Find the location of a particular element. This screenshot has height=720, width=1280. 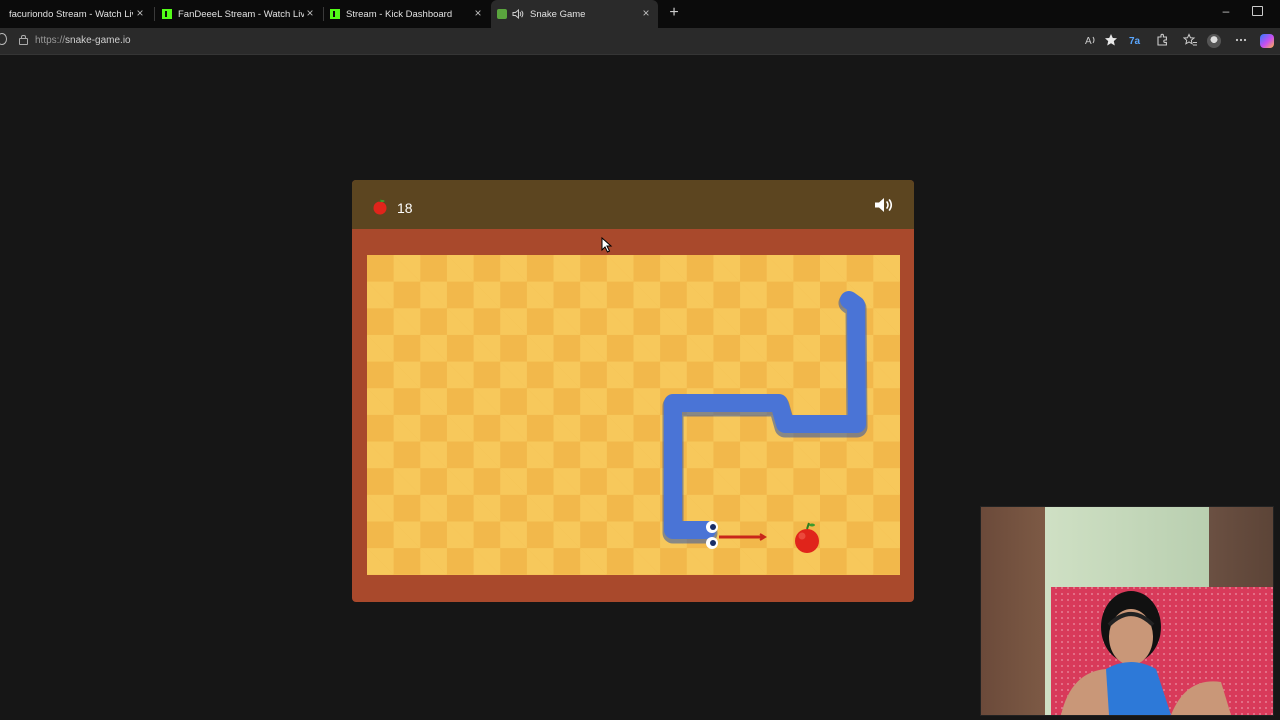

favorite-star-icon is located at coordinates (1111, 41).